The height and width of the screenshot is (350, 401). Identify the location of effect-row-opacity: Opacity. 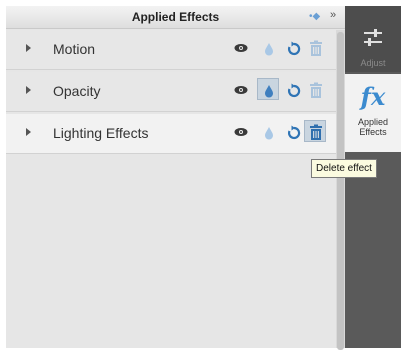
(171, 92).